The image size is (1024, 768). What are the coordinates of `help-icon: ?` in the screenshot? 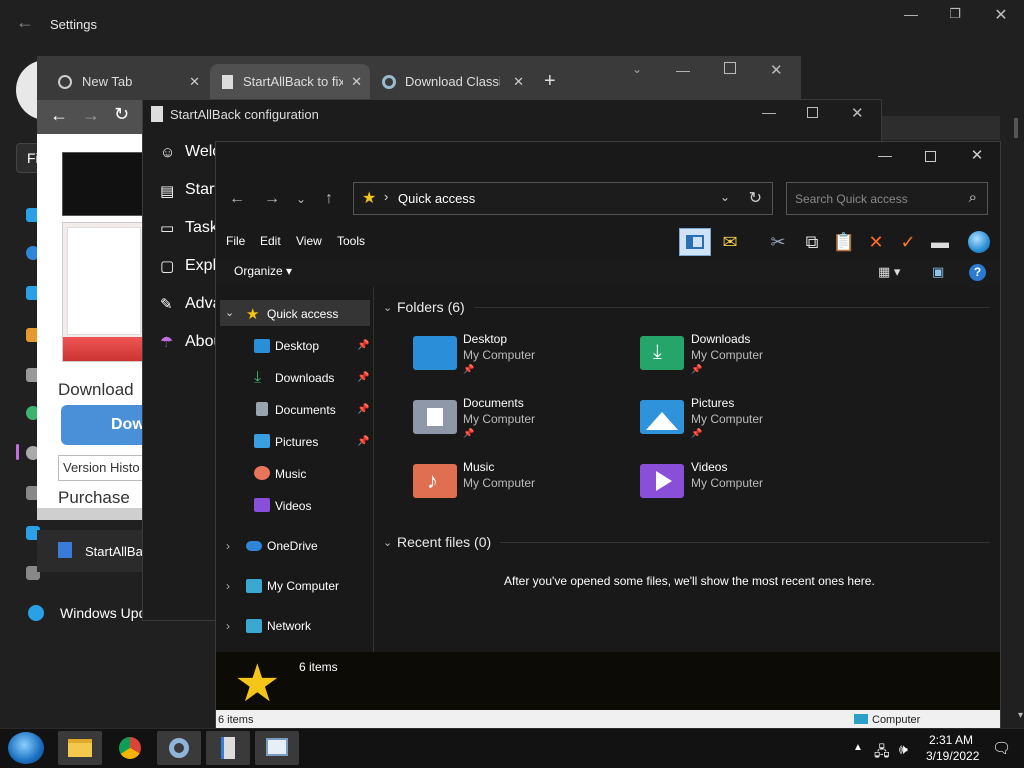 It's located at (977, 272).